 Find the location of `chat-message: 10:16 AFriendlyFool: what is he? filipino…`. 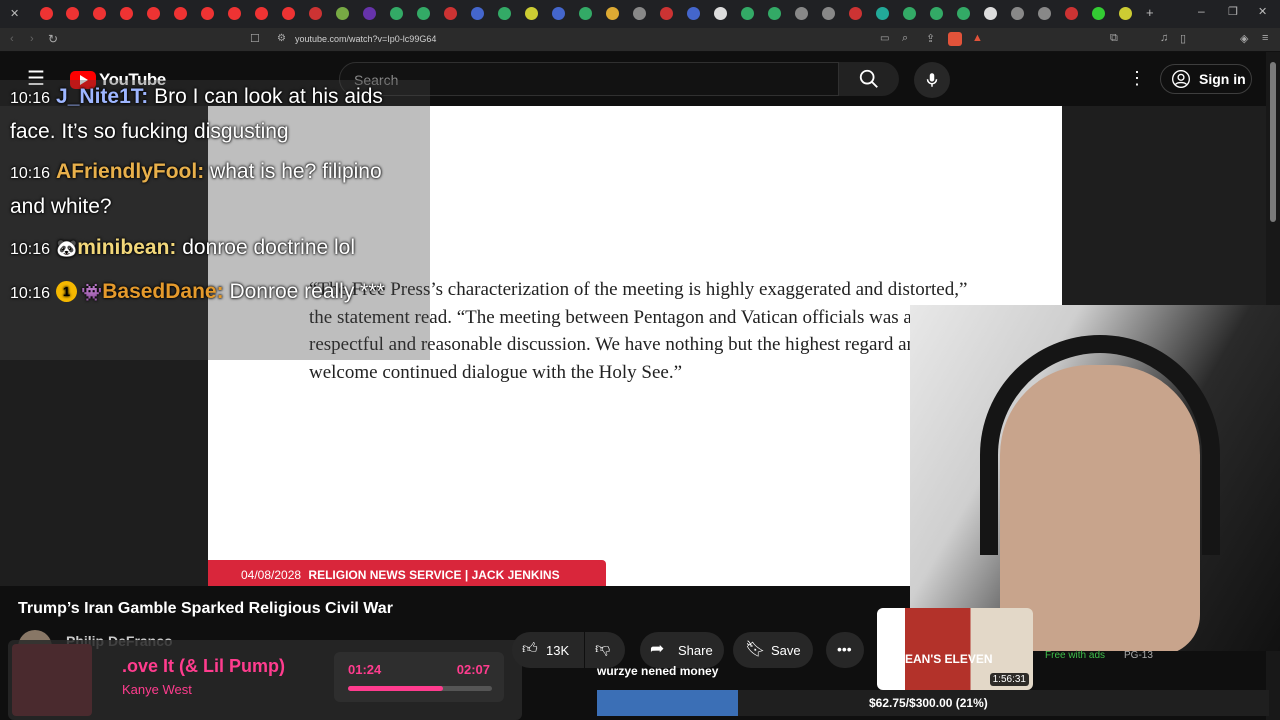

chat-message: 10:16 AFriendlyFool: what is he? filipino… is located at coordinates (200, 189).